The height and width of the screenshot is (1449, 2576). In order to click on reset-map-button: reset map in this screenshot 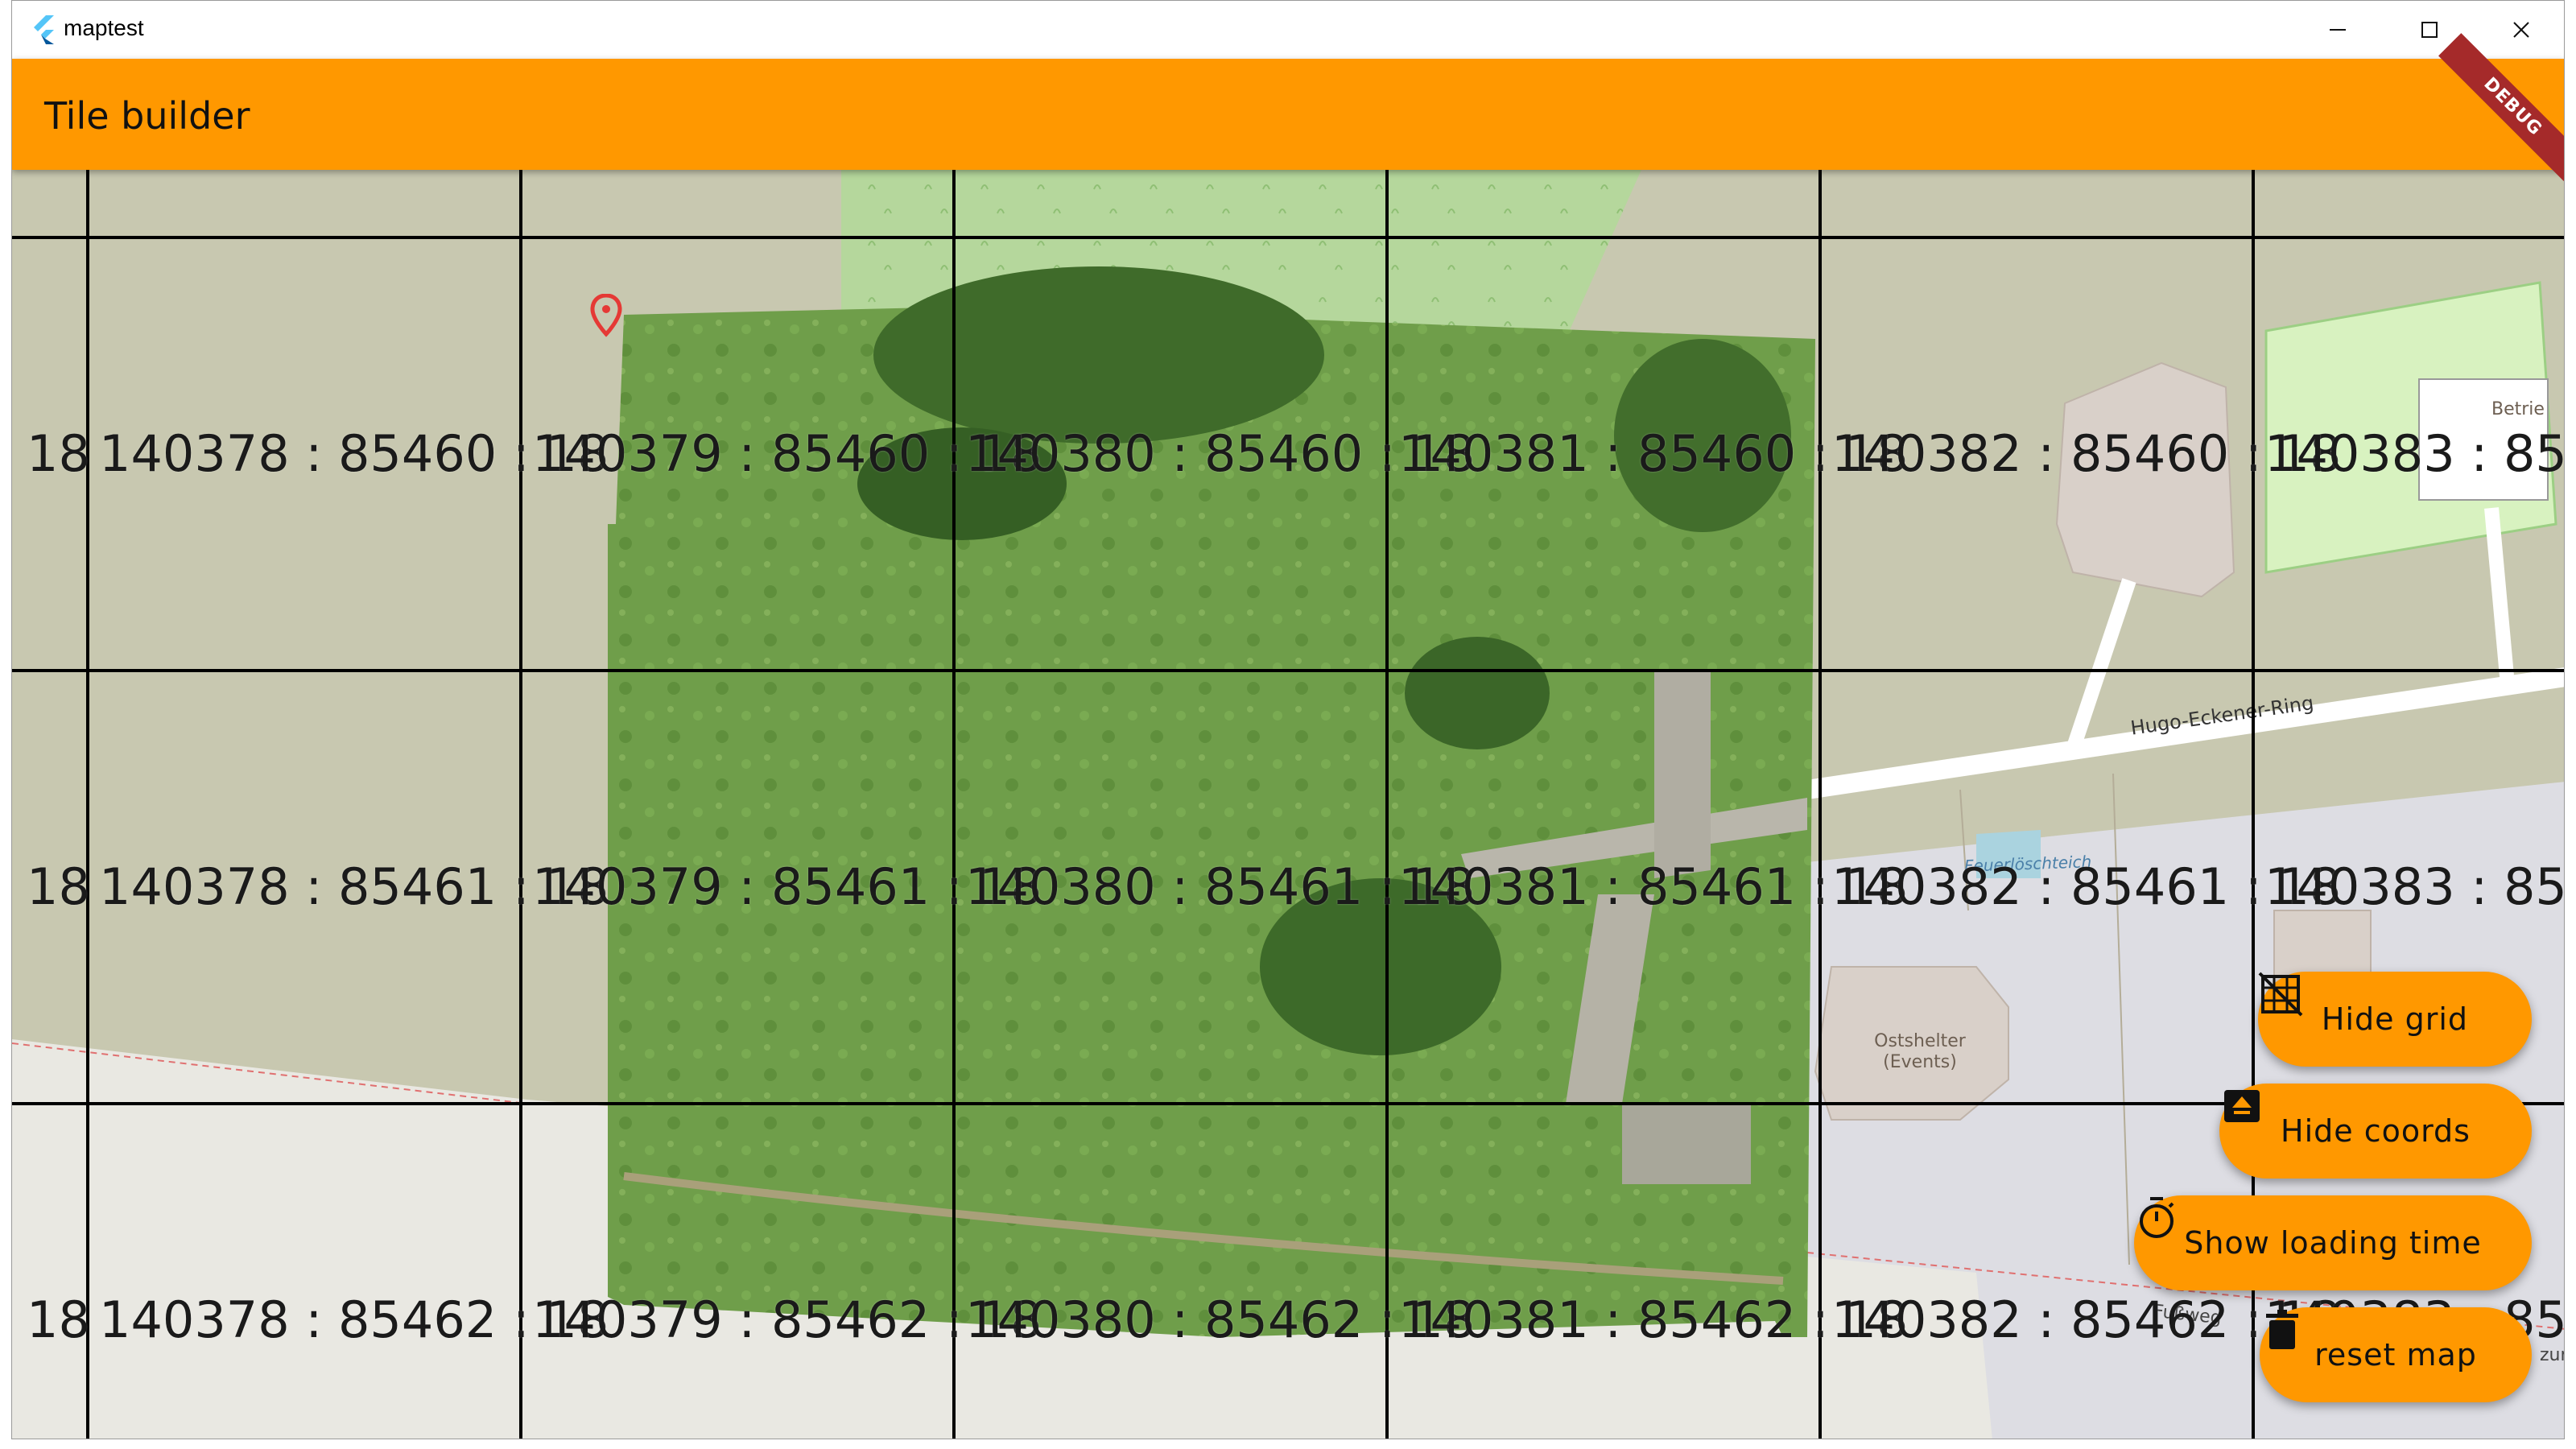, I will do `click(2396, 1354)`.